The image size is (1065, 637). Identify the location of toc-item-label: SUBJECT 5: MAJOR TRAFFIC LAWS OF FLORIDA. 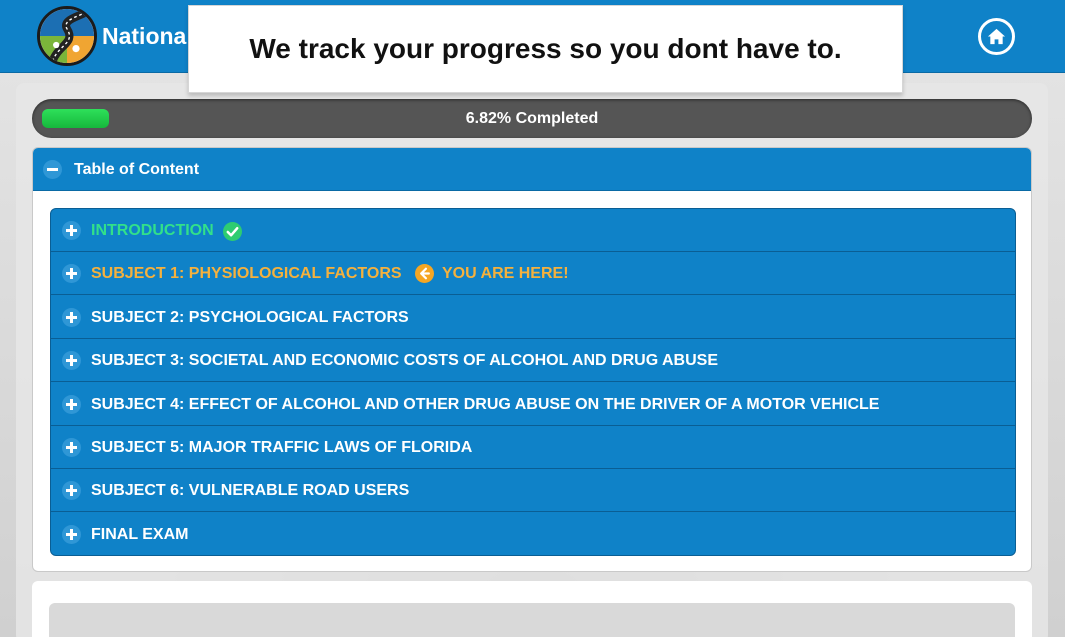
(281, 447).